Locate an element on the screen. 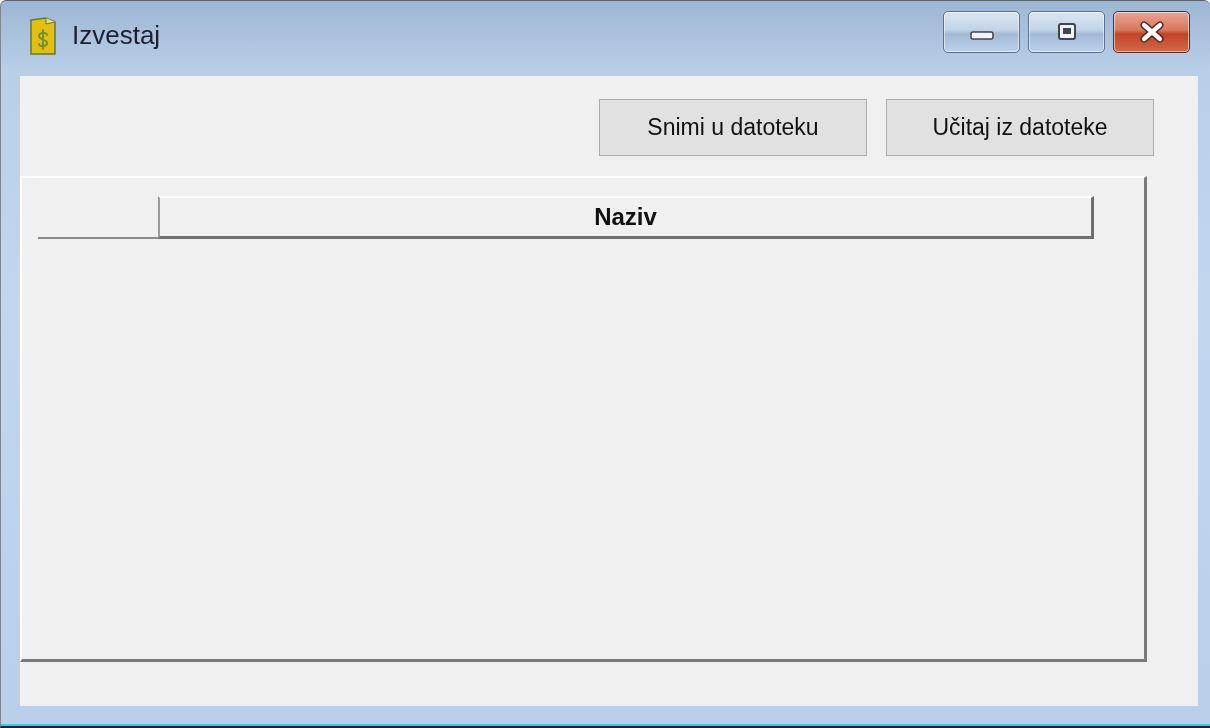 The width and height of the screenshot is (1210, 728). close-button is located at coordinates (1151, 31).